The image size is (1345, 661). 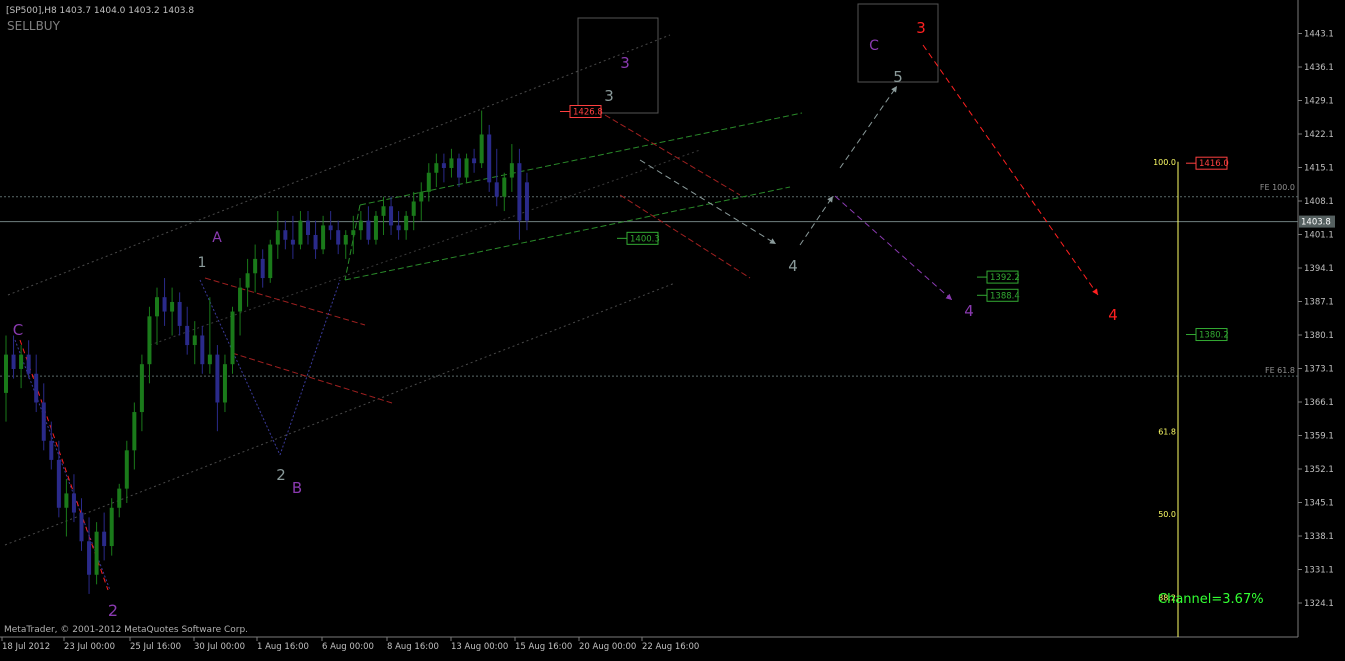 What do you see at coordinates (1319, 437) in the screenshot?
I see `price-tick-label: 1359.1` at bounding box center [1319, 437].